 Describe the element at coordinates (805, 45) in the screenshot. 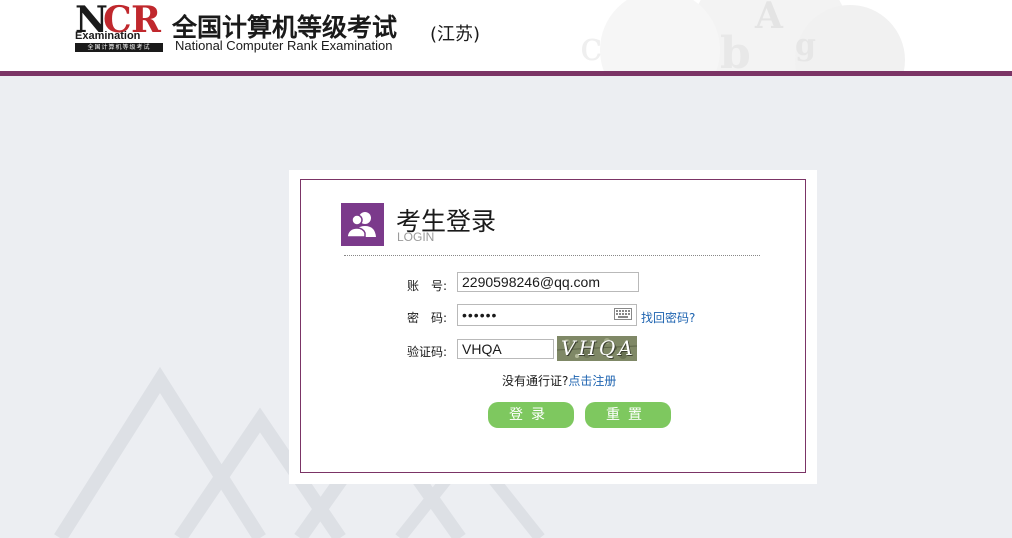

I see `svg-text: g` at that location.